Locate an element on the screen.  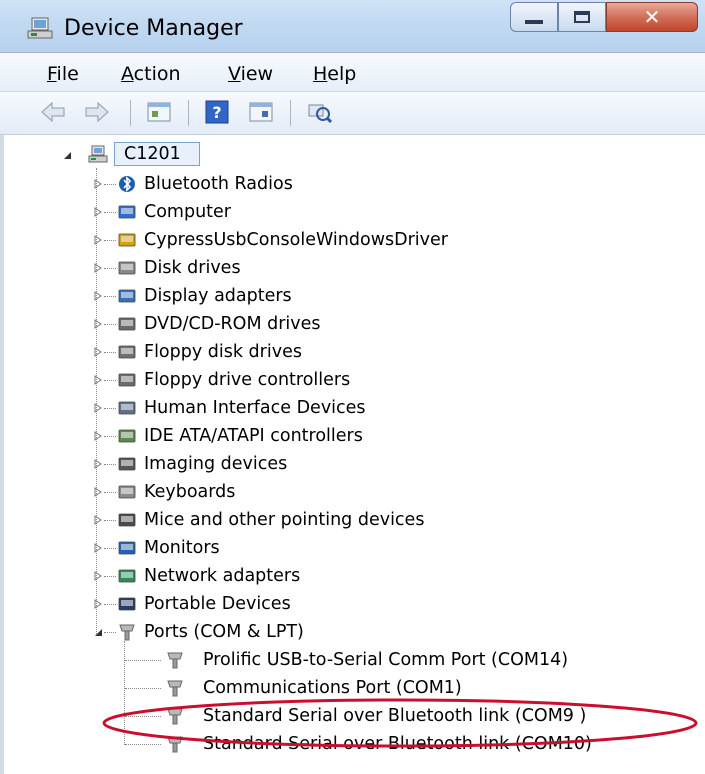
menu-help: Help is located at coordinates (334, 74).